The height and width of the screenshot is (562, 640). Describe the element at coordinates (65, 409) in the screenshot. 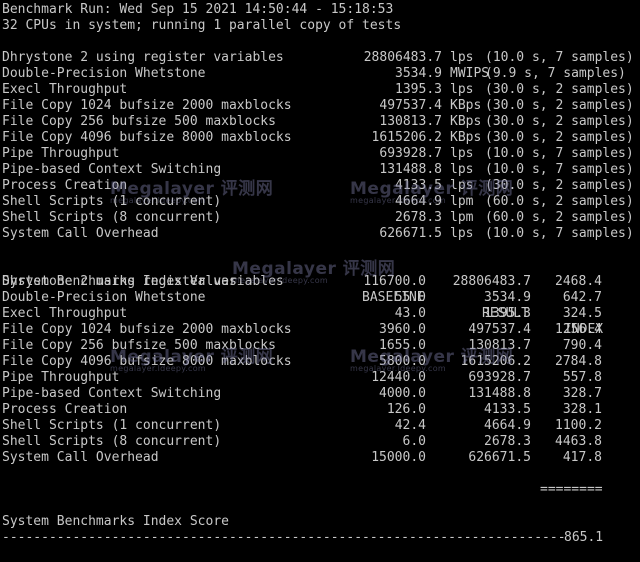

I see `index-test-name: Process Creation` at that location.